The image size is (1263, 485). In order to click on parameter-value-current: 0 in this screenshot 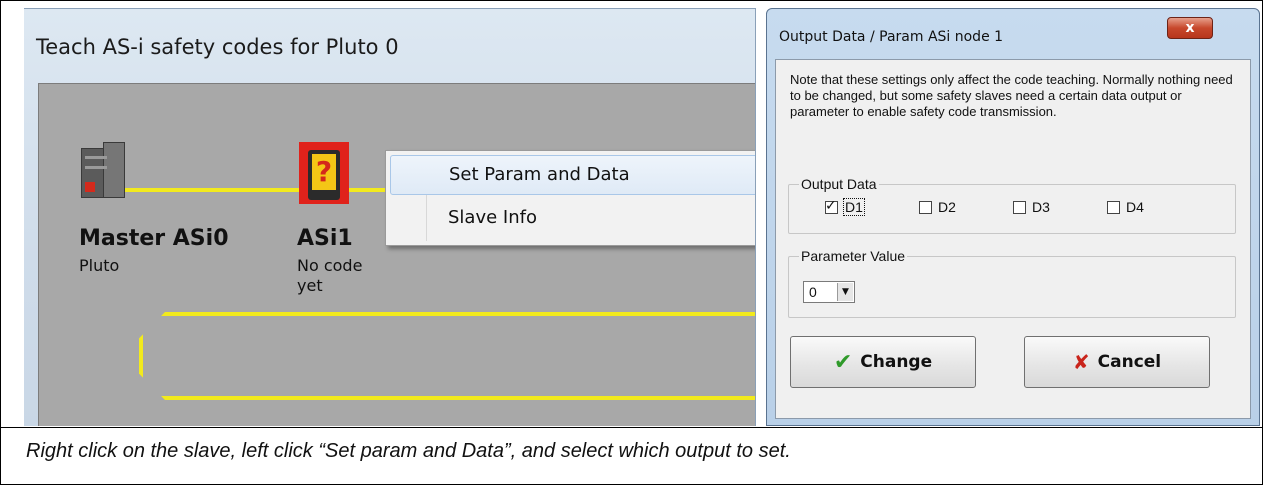, I will do `click(813, 292)`.